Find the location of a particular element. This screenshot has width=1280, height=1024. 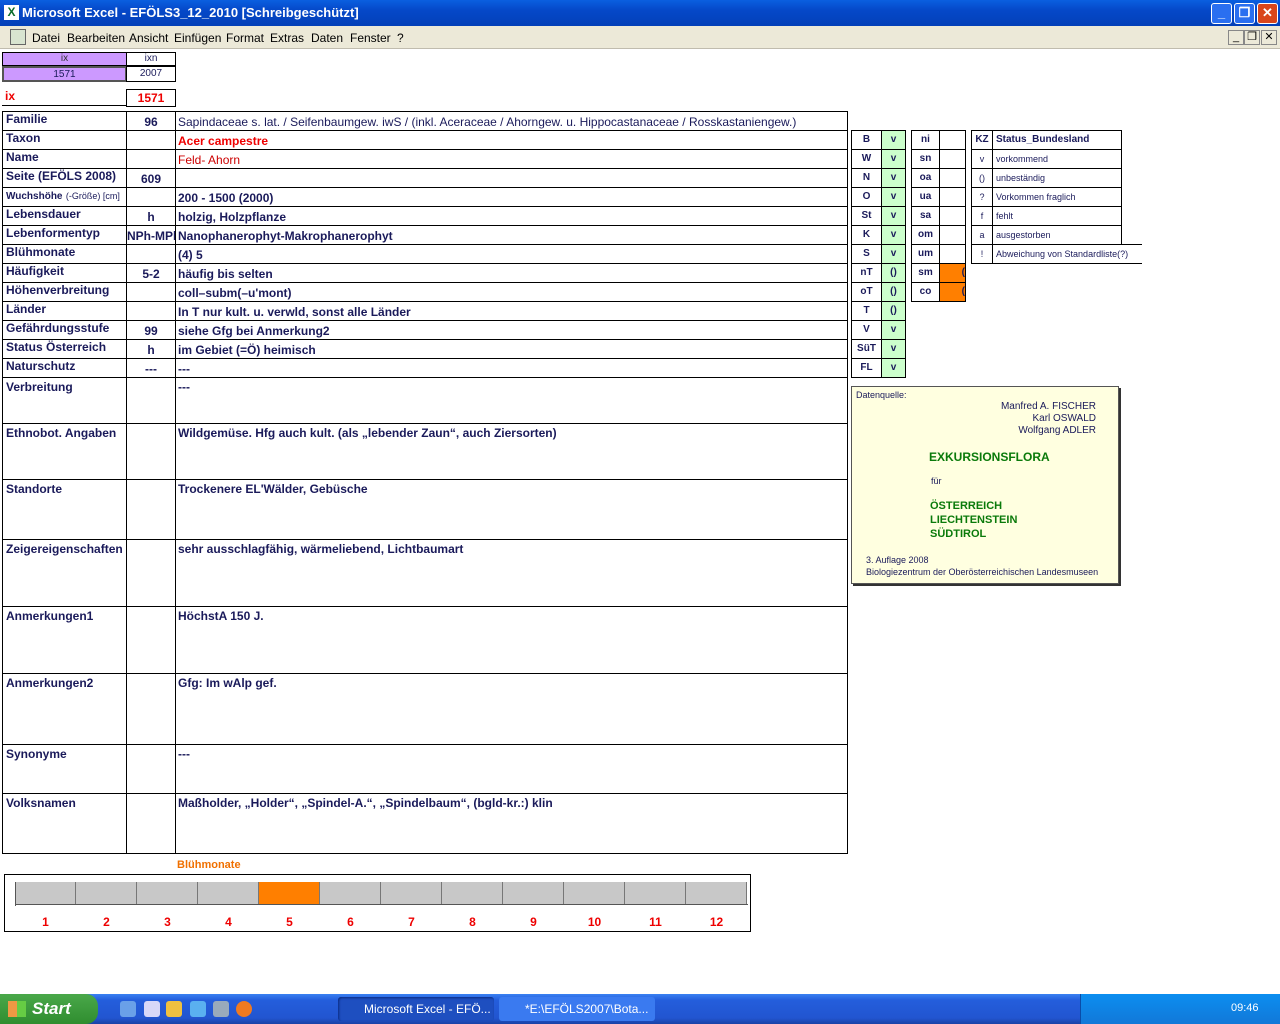

row-label: Wuchshöhe (-Größe) [cm] is located at coordinates (64, 197).